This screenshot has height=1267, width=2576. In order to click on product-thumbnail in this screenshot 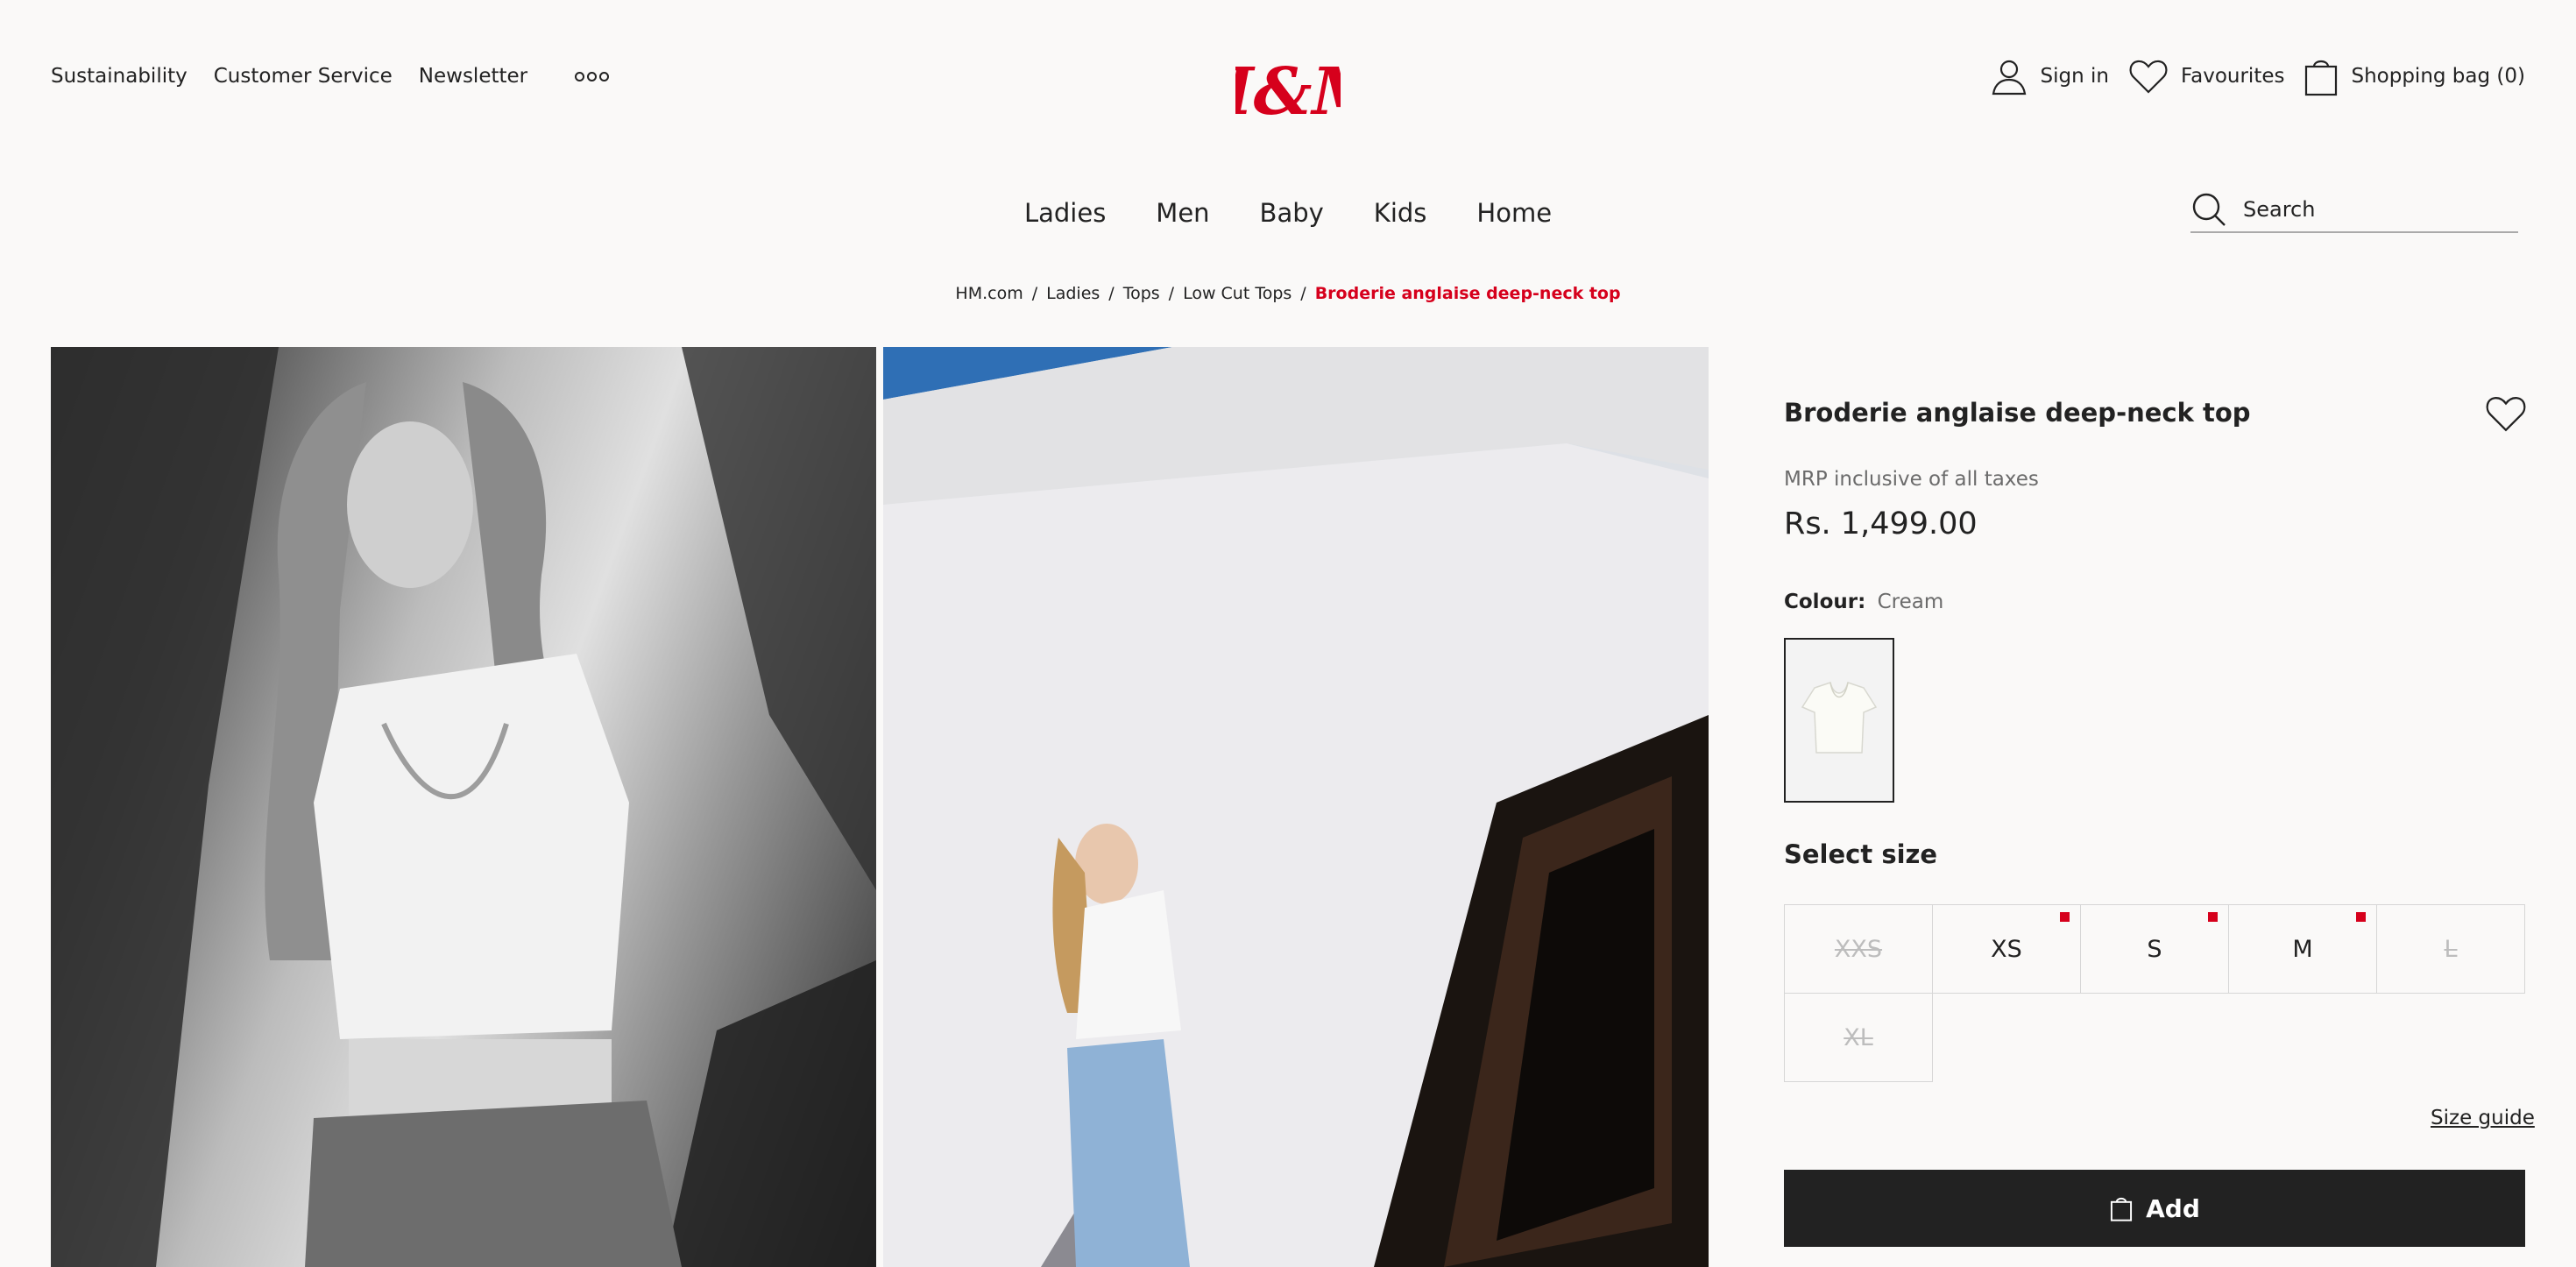, I will do `click(1839, 718)`.